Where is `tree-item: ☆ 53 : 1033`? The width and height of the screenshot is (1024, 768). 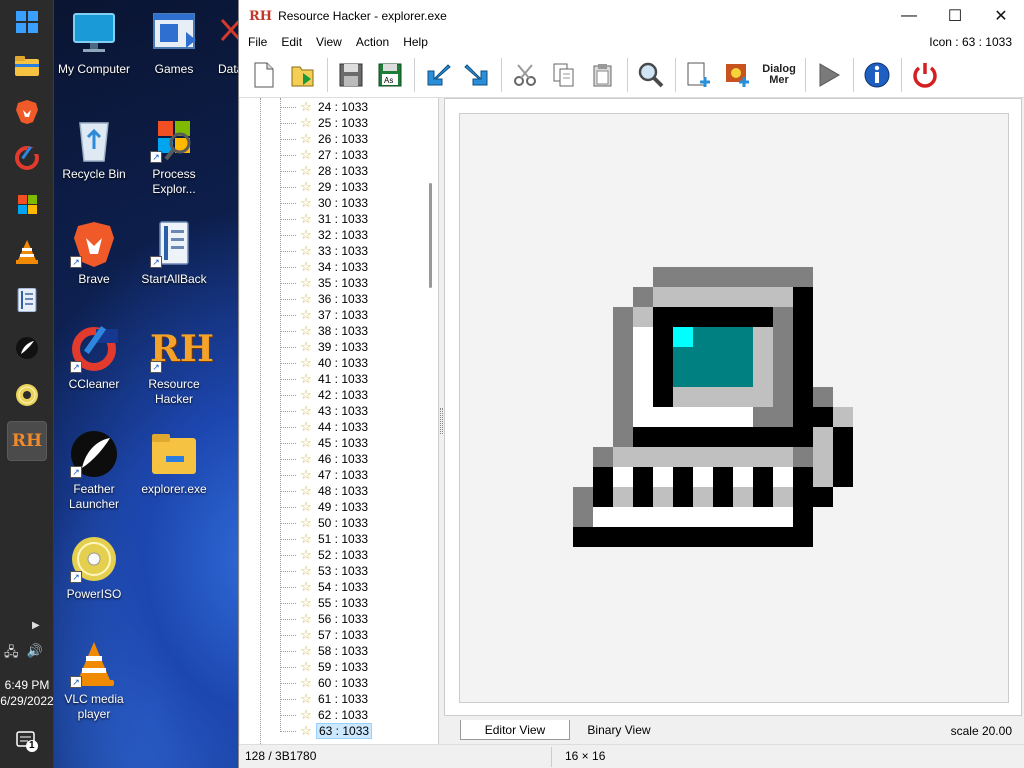
tree-item: ☆ 53 : 1033 is located at coordinates (325, 571).